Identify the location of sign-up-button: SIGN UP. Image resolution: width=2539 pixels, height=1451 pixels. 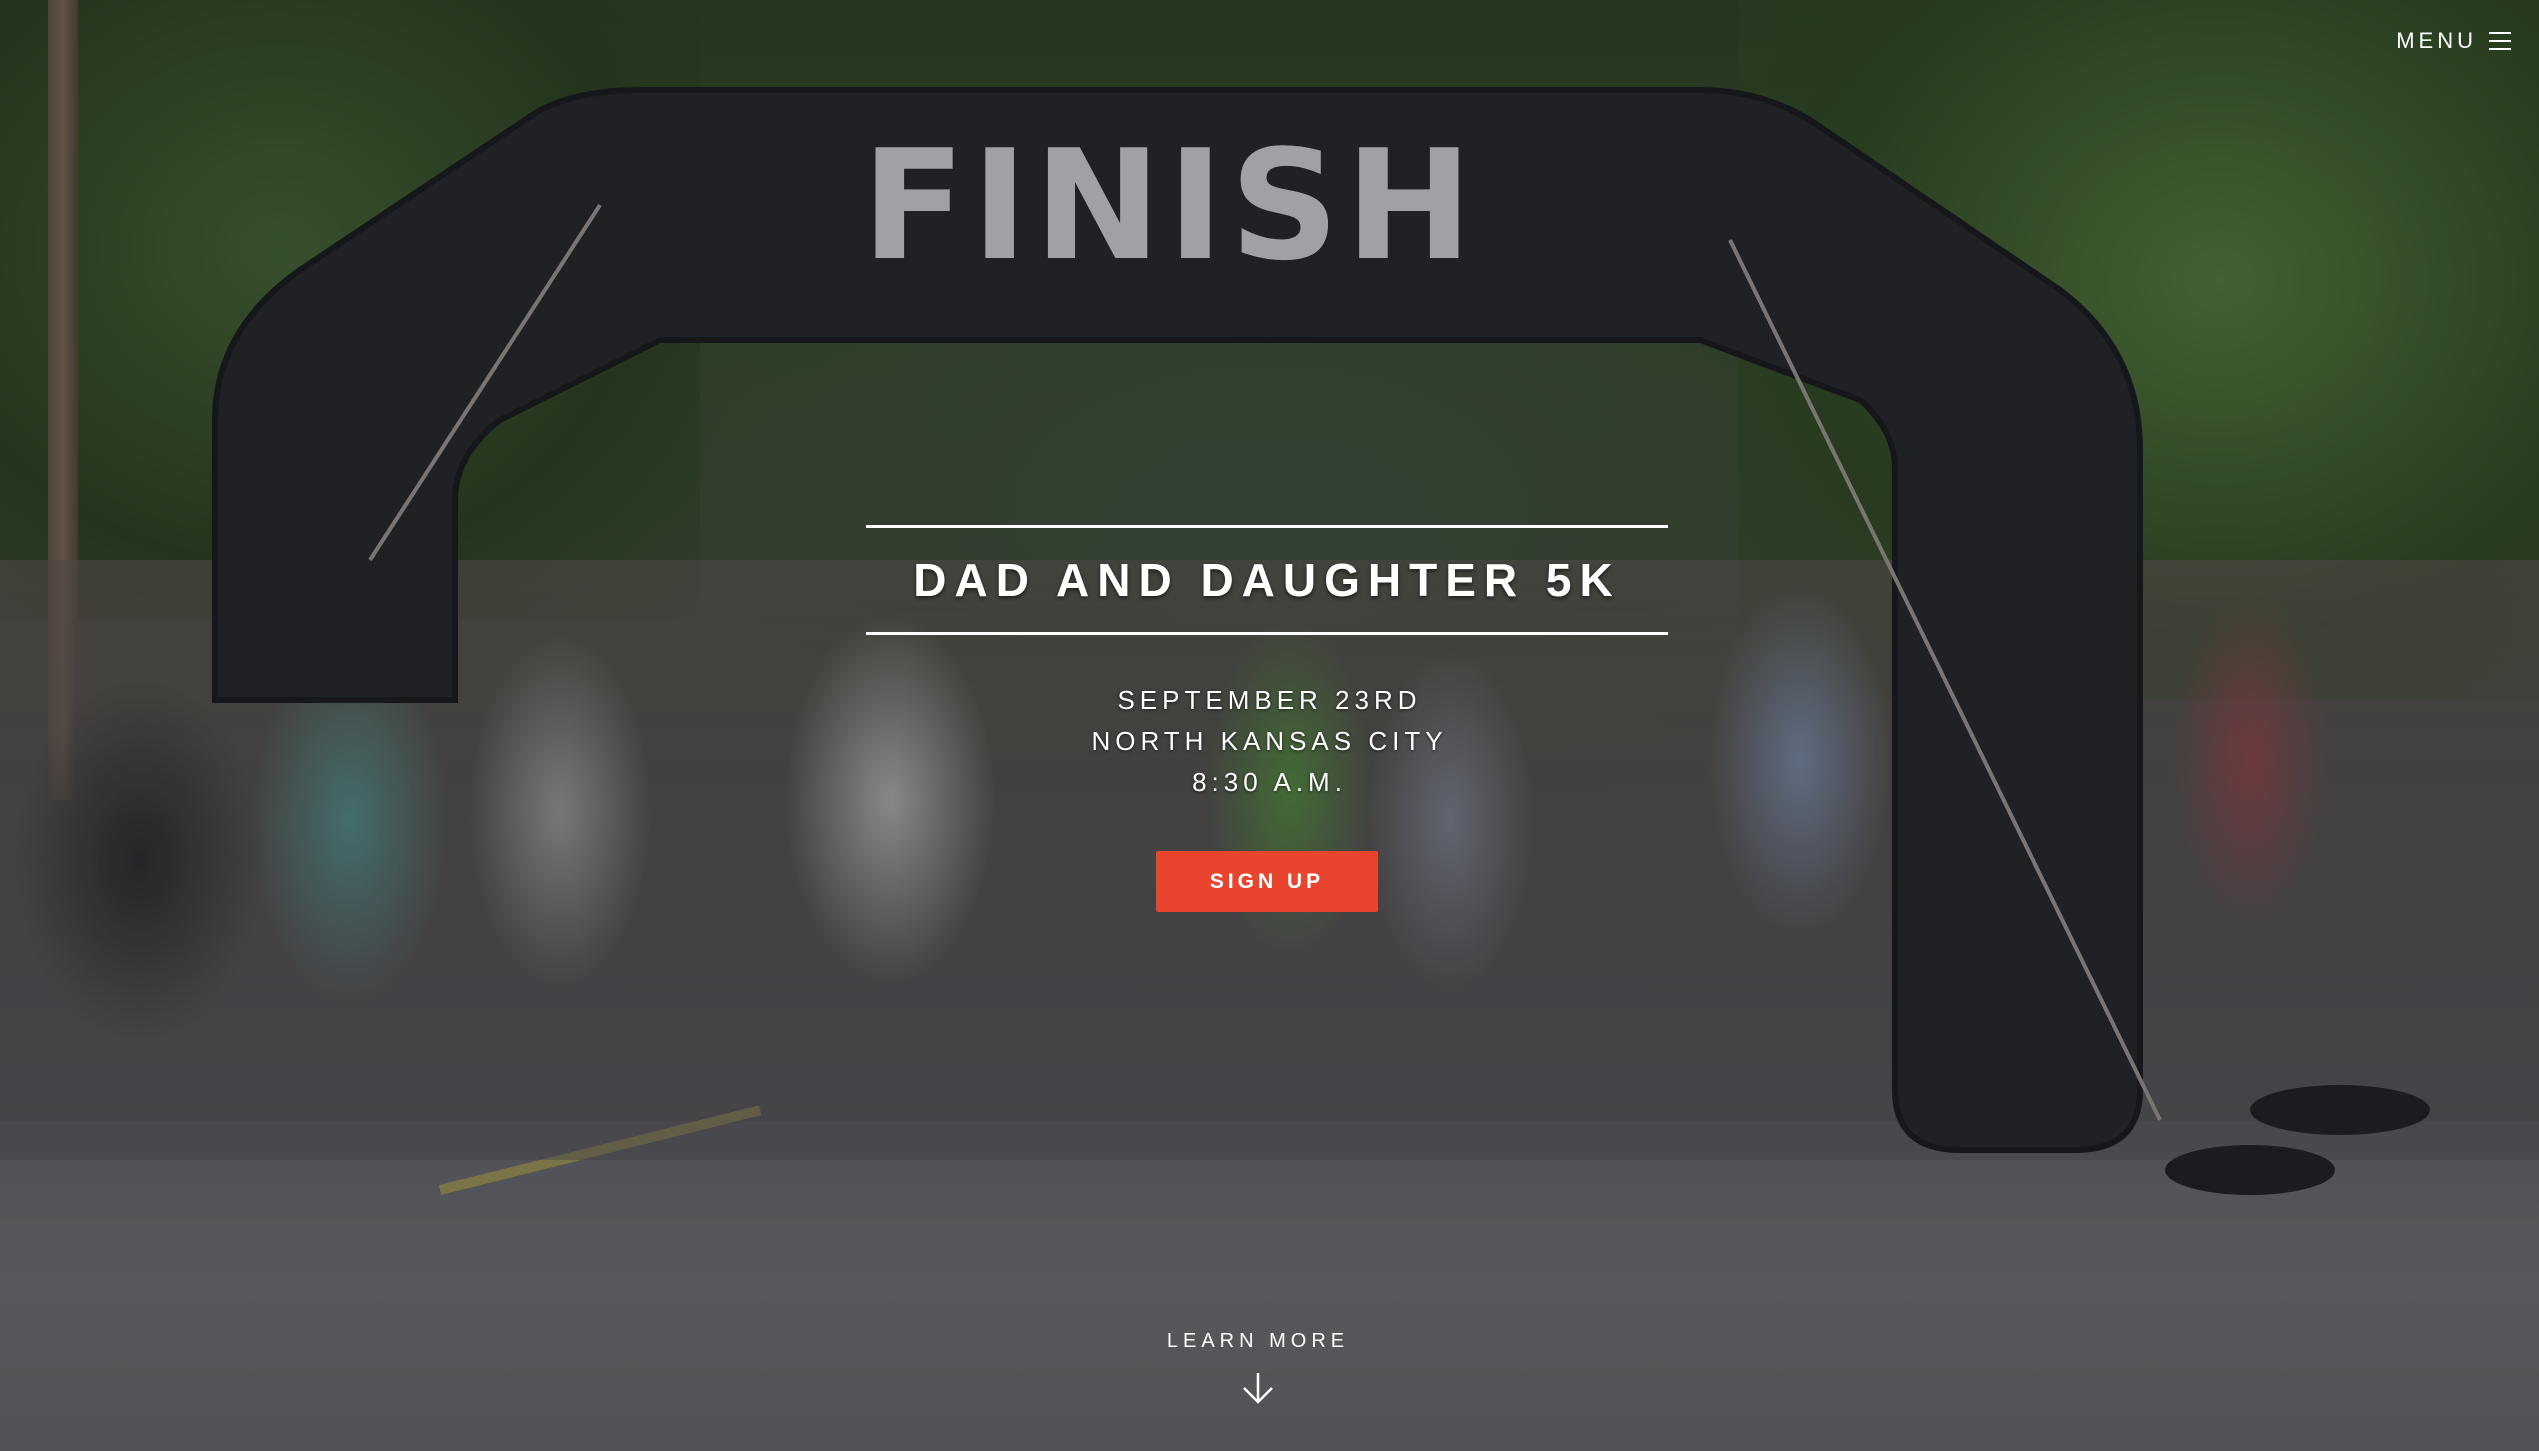
(1267, 881).